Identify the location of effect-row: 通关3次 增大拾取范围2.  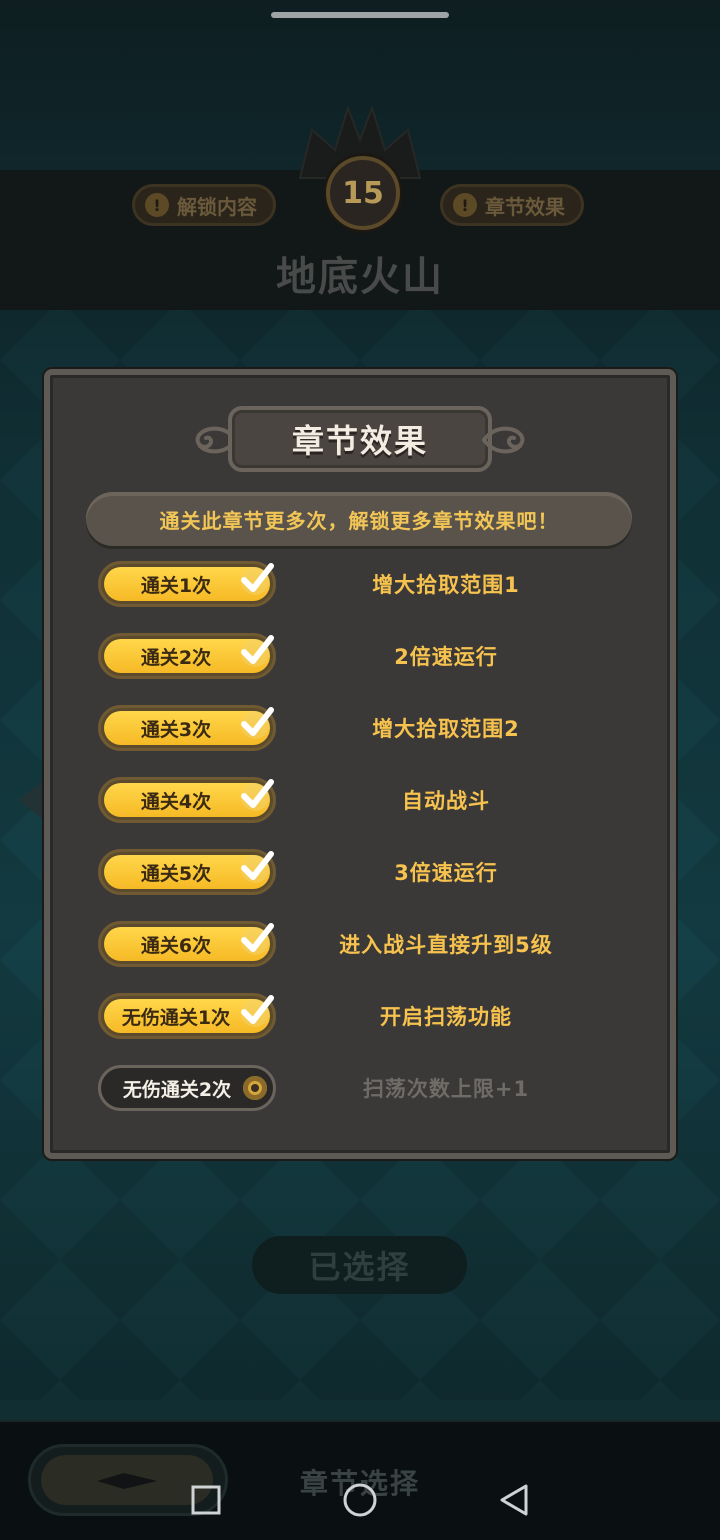
(358, 728).